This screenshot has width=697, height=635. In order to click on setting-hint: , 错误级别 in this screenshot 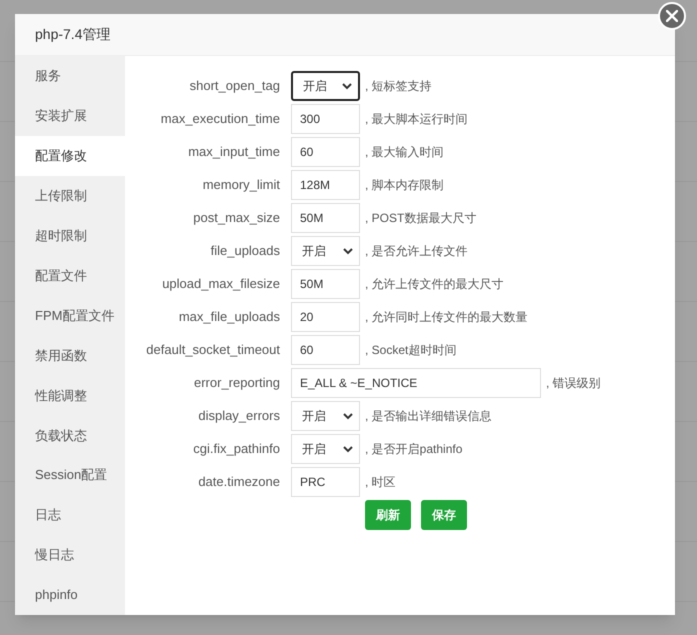, I will do `click(573, 383)`.